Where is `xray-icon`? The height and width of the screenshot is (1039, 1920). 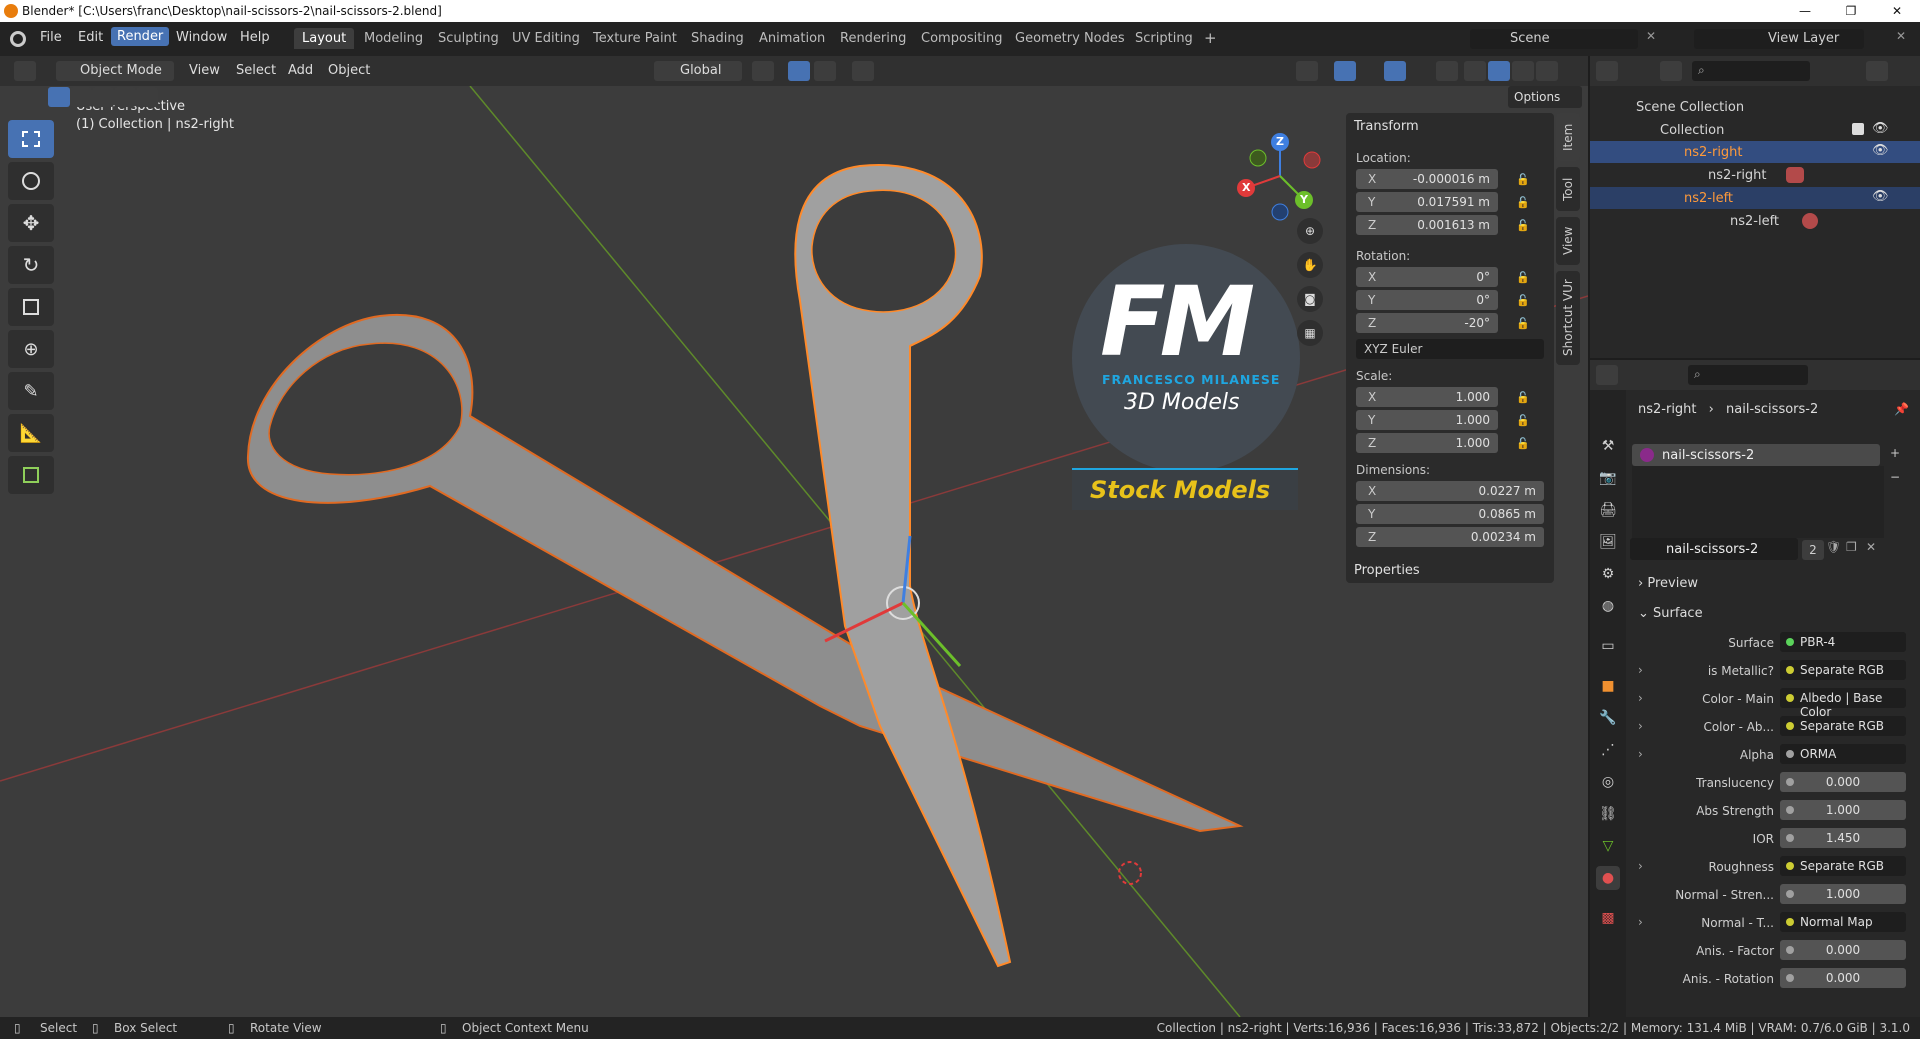 xray-icon is located at coordinates (1447, 71).